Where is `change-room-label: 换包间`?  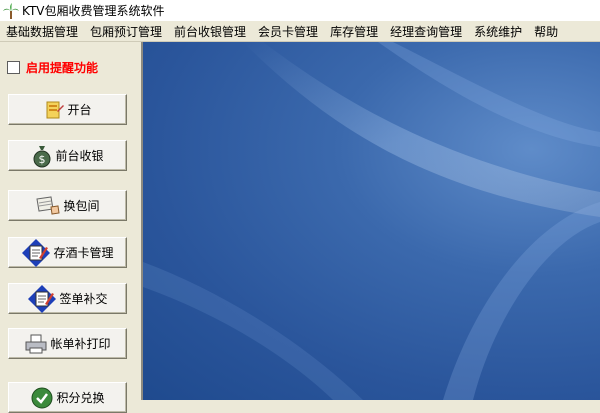
change-room-label: 换包间 is located at coordinates (81, 206).